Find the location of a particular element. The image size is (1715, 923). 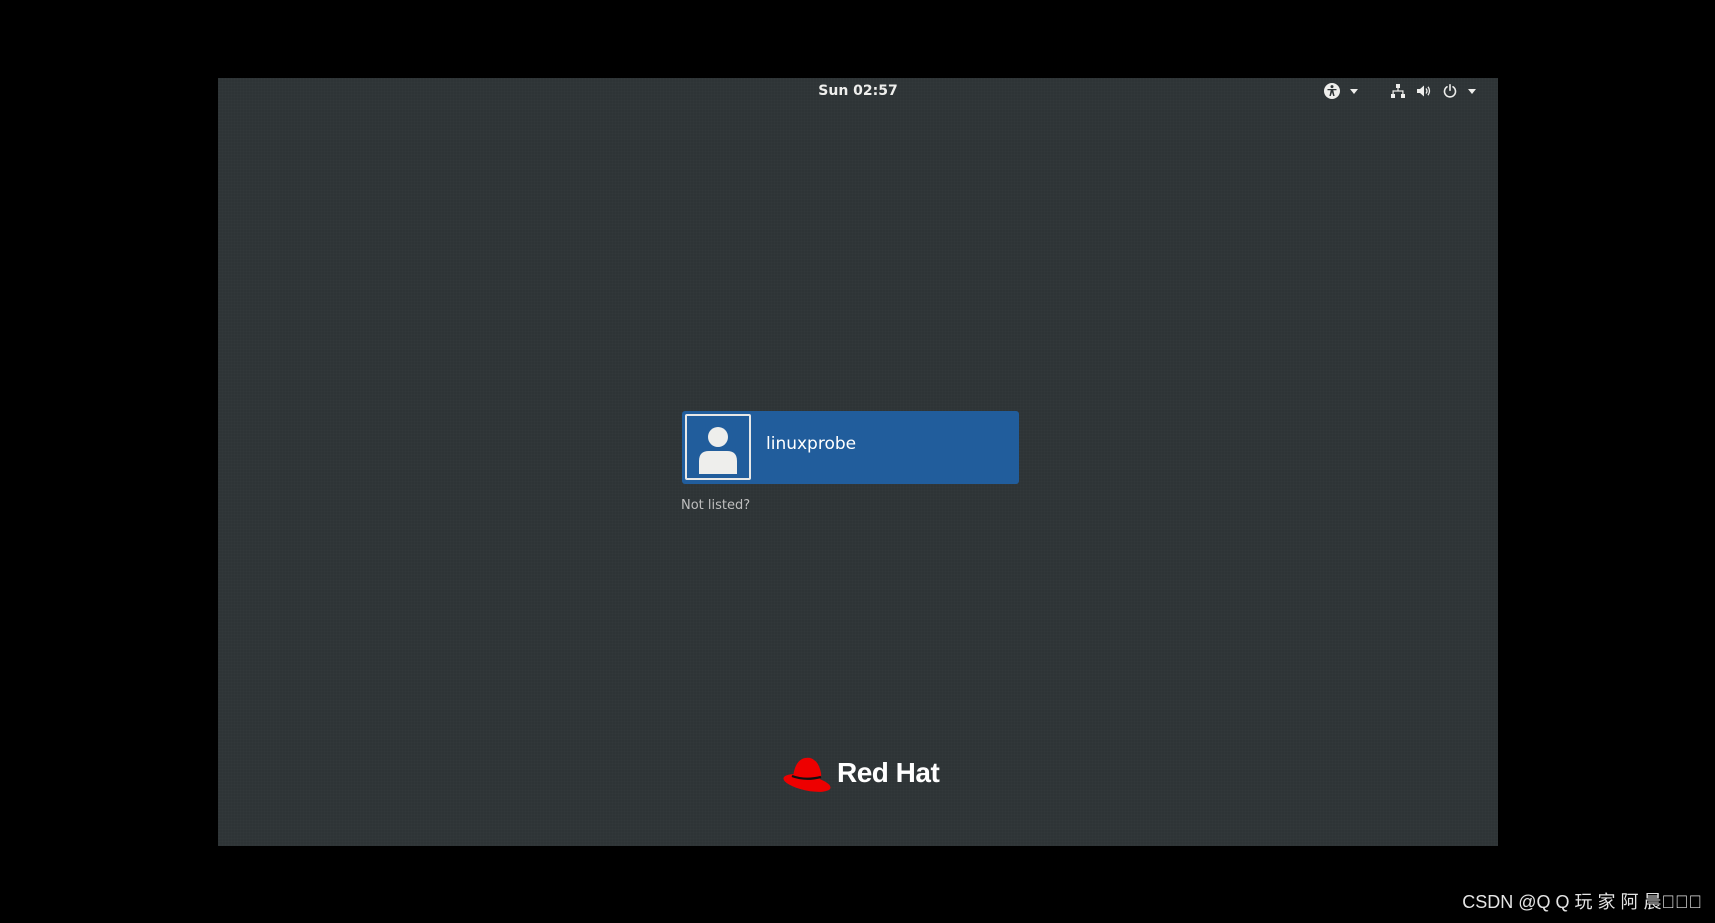

power-icon is located at coordinates (1450, 91).